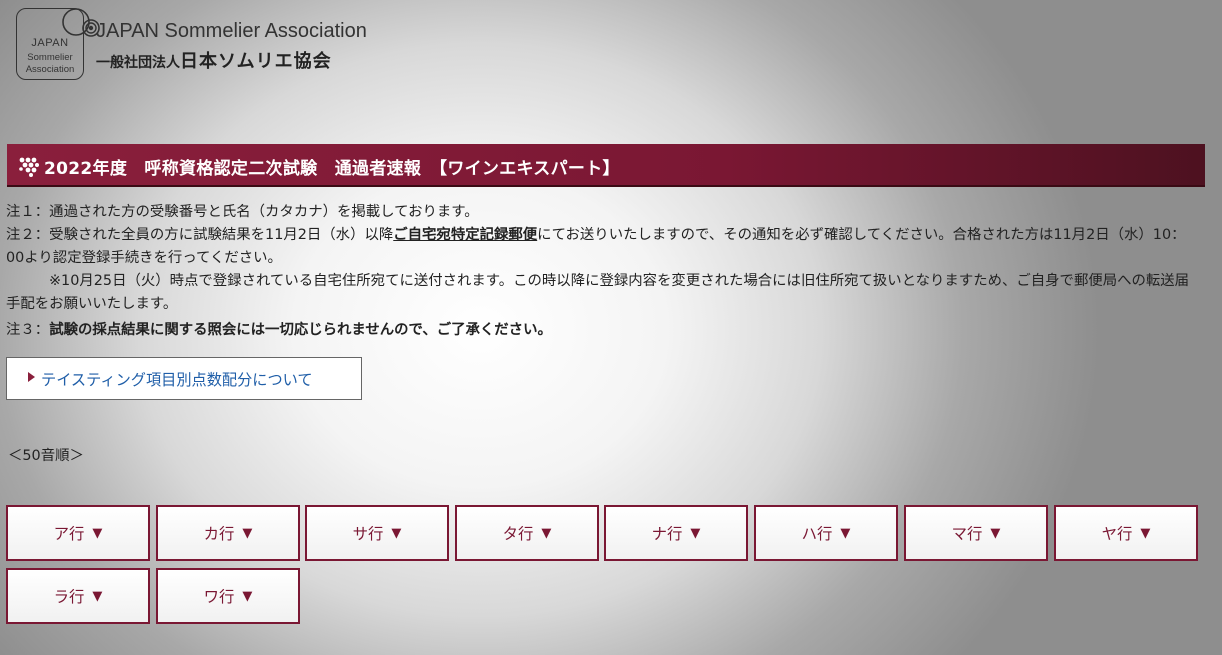 This screenshot has height=655, width=1222. I want to click on org-name-jp-wrap: 一般社団法人日本ソムリエ協会, so click(214, 60).